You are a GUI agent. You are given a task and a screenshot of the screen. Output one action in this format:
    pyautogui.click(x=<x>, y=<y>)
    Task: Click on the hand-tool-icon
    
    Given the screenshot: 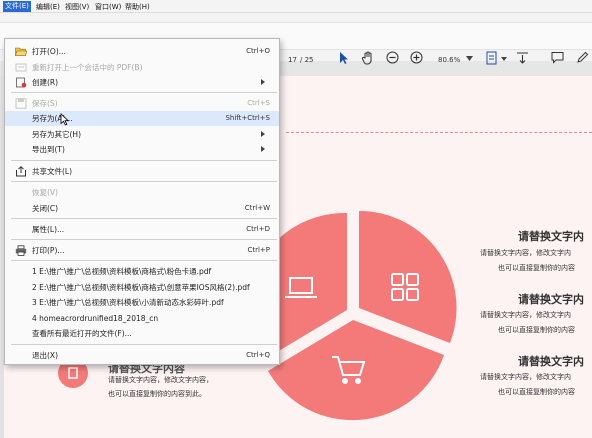 What is the action you would take?
    pyautogui.click(x=368, y=58)
    